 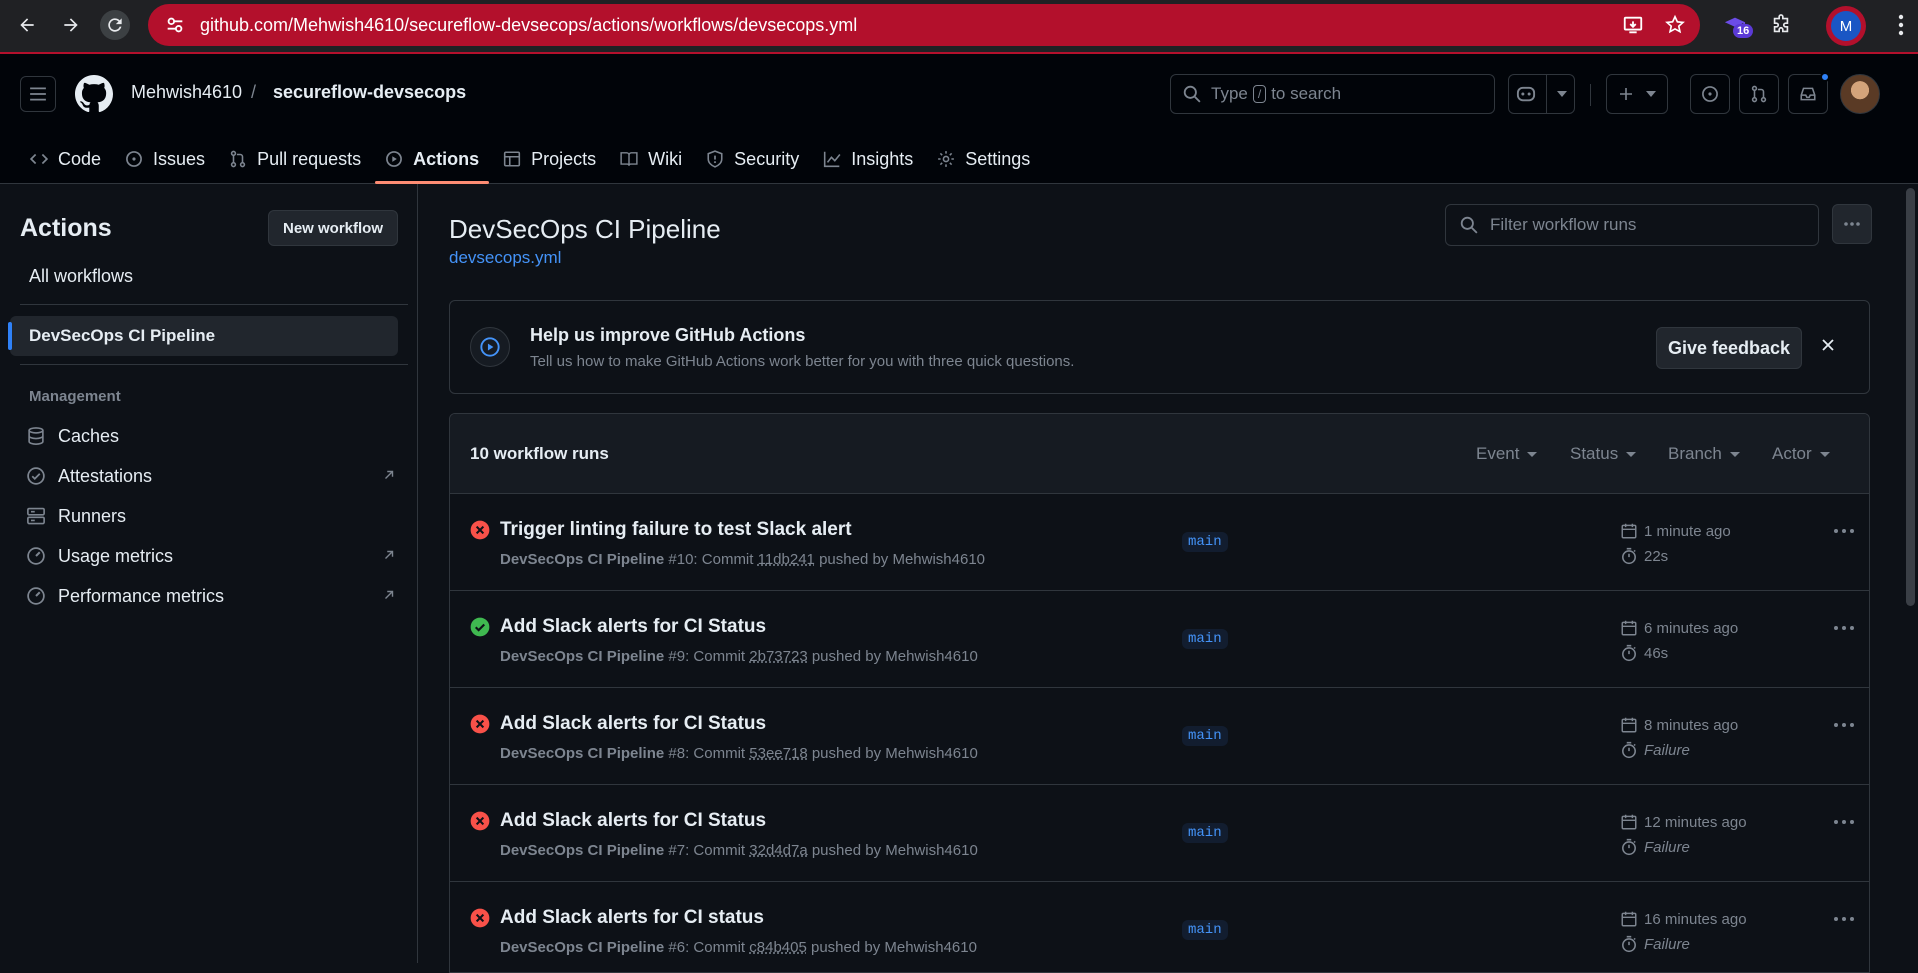 I want to click on filter-branch: Branch, so click(x=1704, y=454).